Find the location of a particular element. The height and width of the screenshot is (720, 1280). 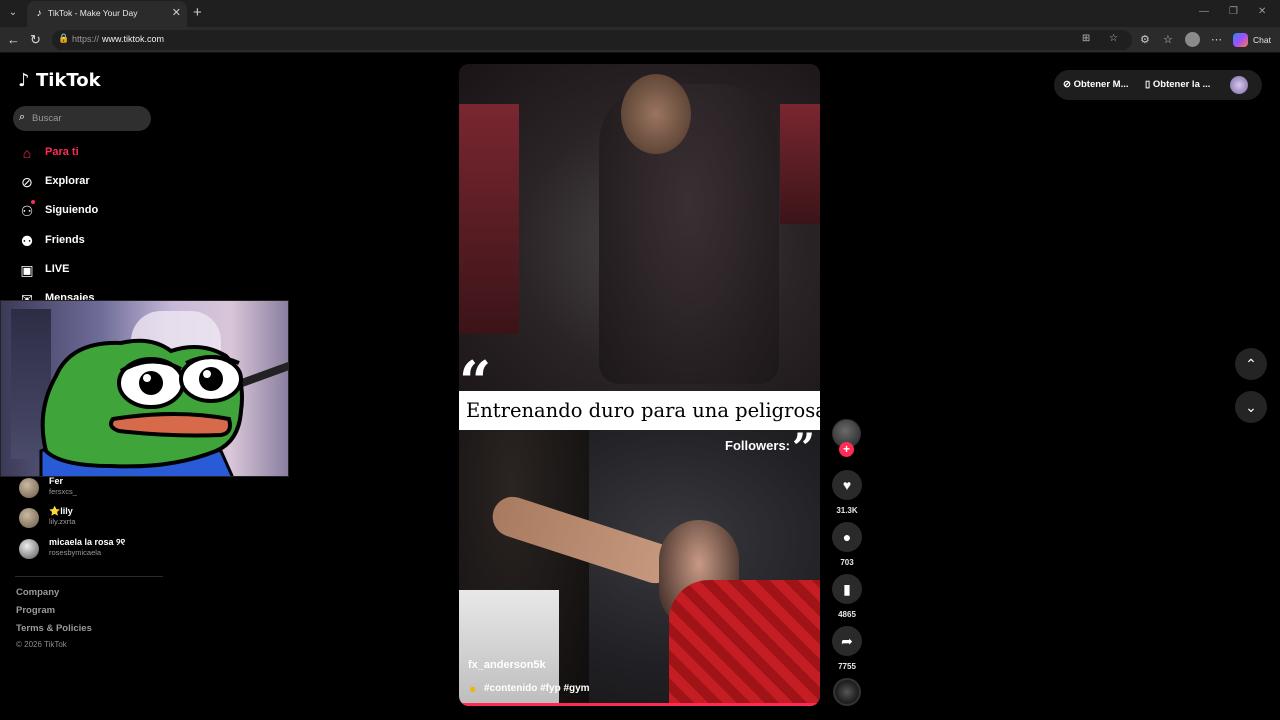

share-count: 7755 is located at coordinates (847, 666).